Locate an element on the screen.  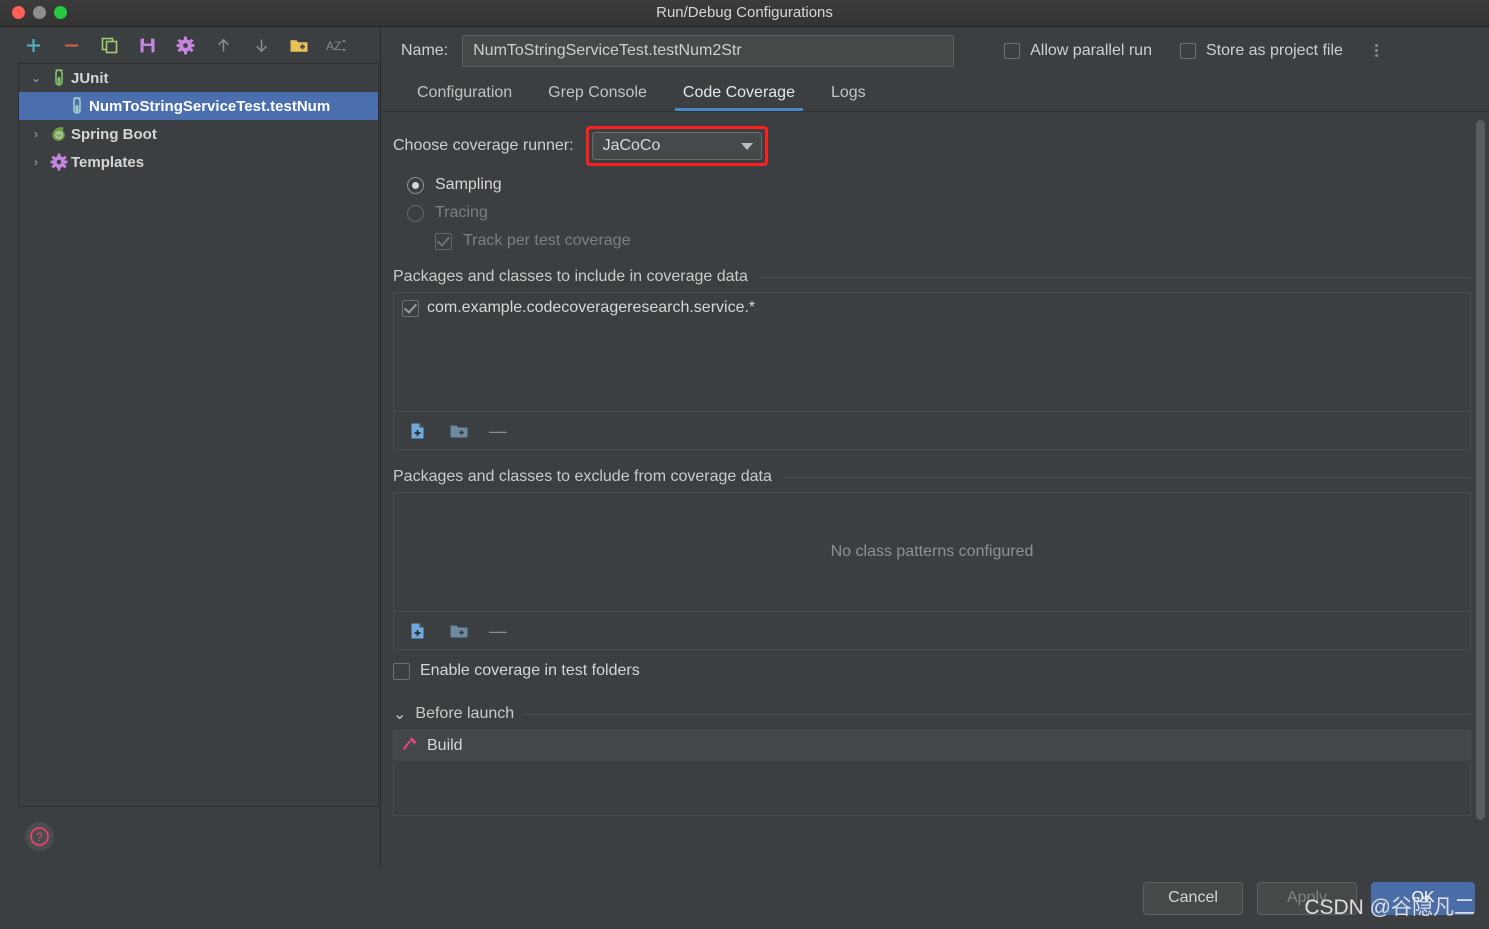
allow-parallel-run-label: Allow parallel run is located at coordinates (1091, 50).